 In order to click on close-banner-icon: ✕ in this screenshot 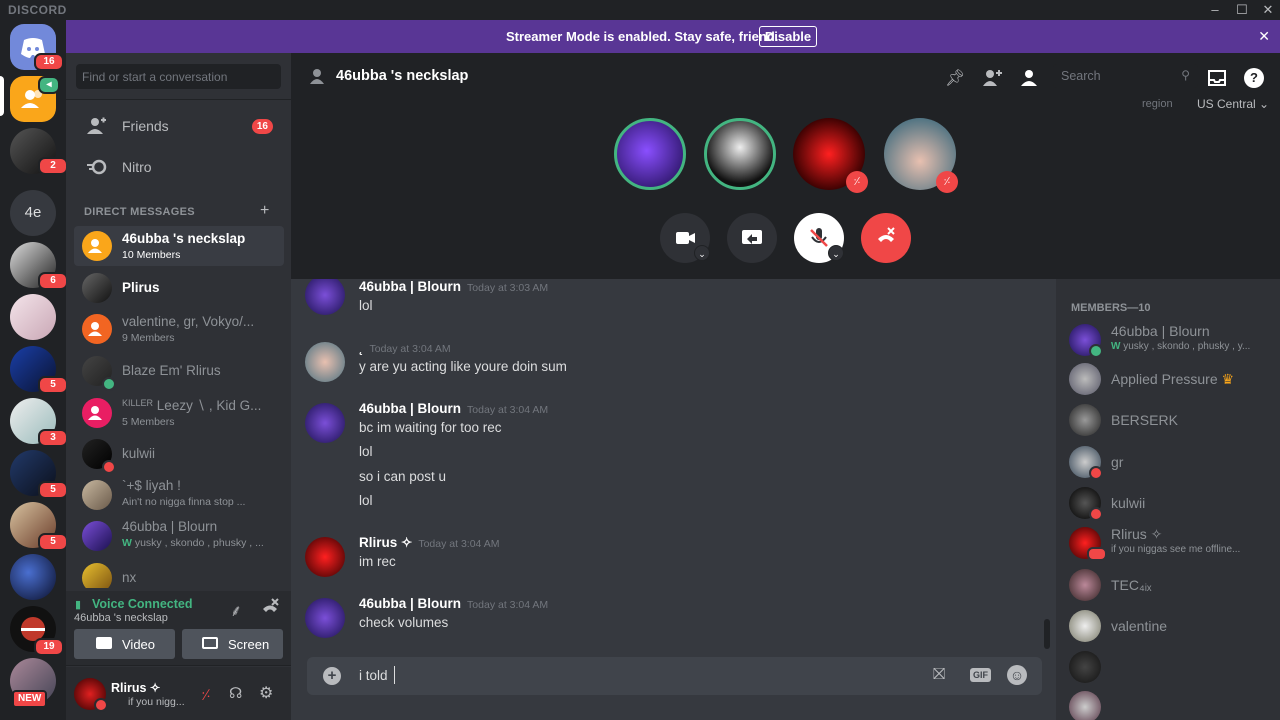, I will do `click(1264, 36)`.